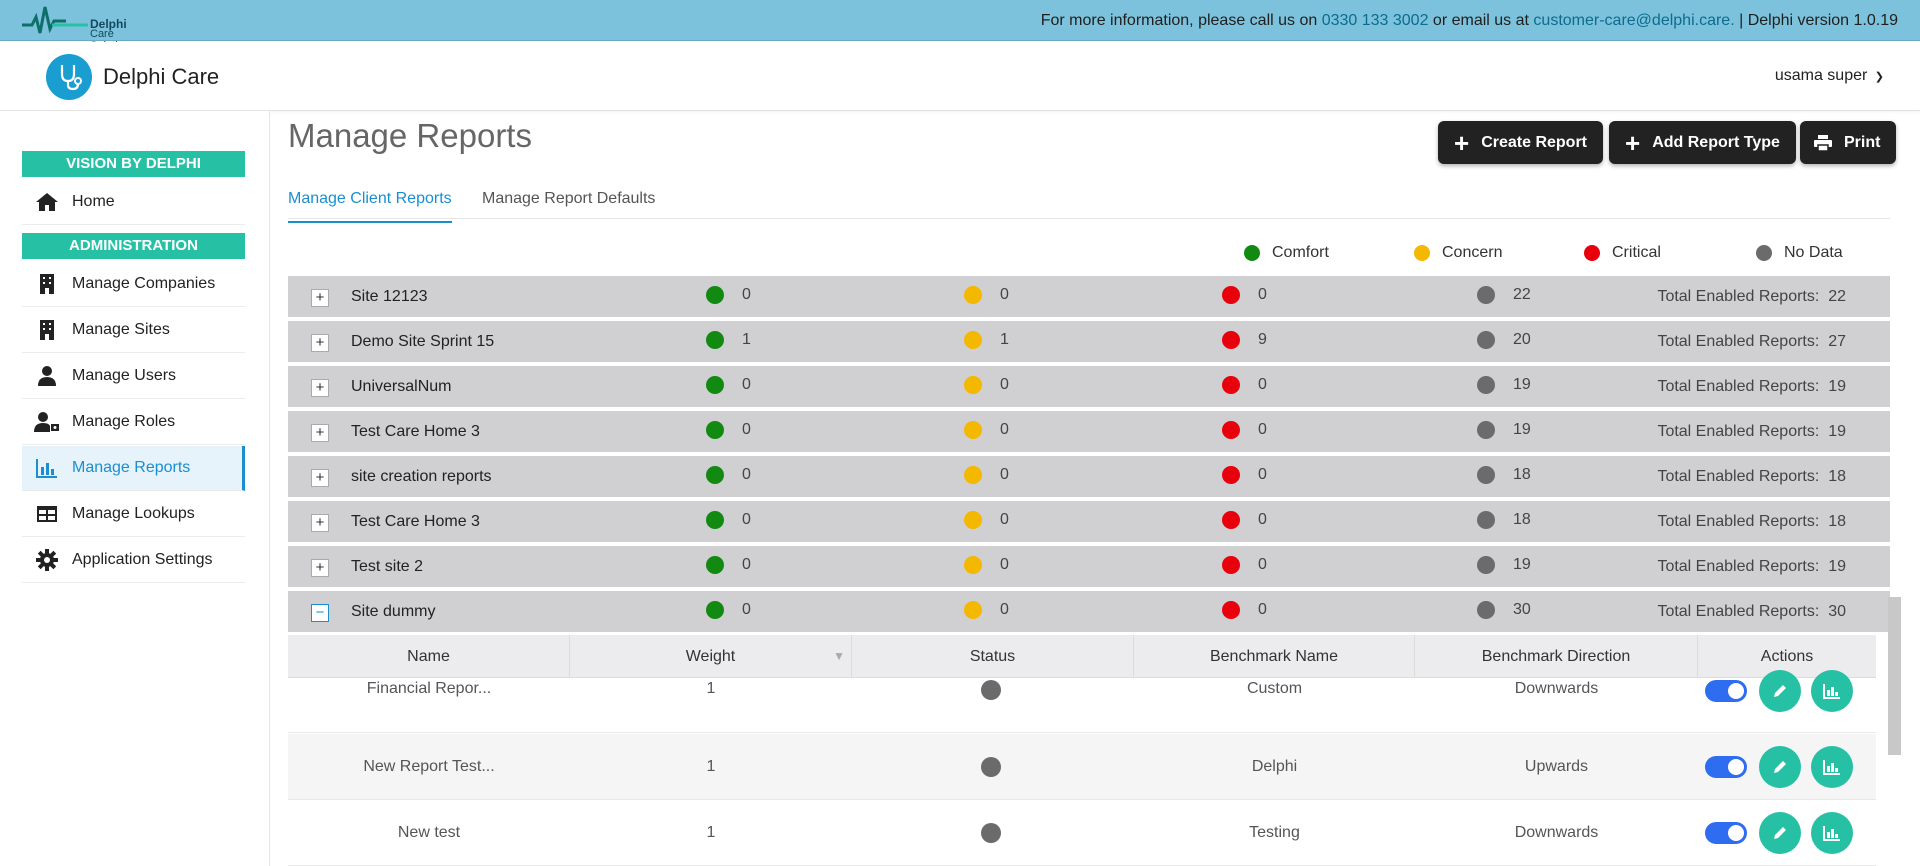 Image resolution: width=1920 pixels, height=866 pixels. I want to click on user-menu: usama super ❯, so click(1829, 76).